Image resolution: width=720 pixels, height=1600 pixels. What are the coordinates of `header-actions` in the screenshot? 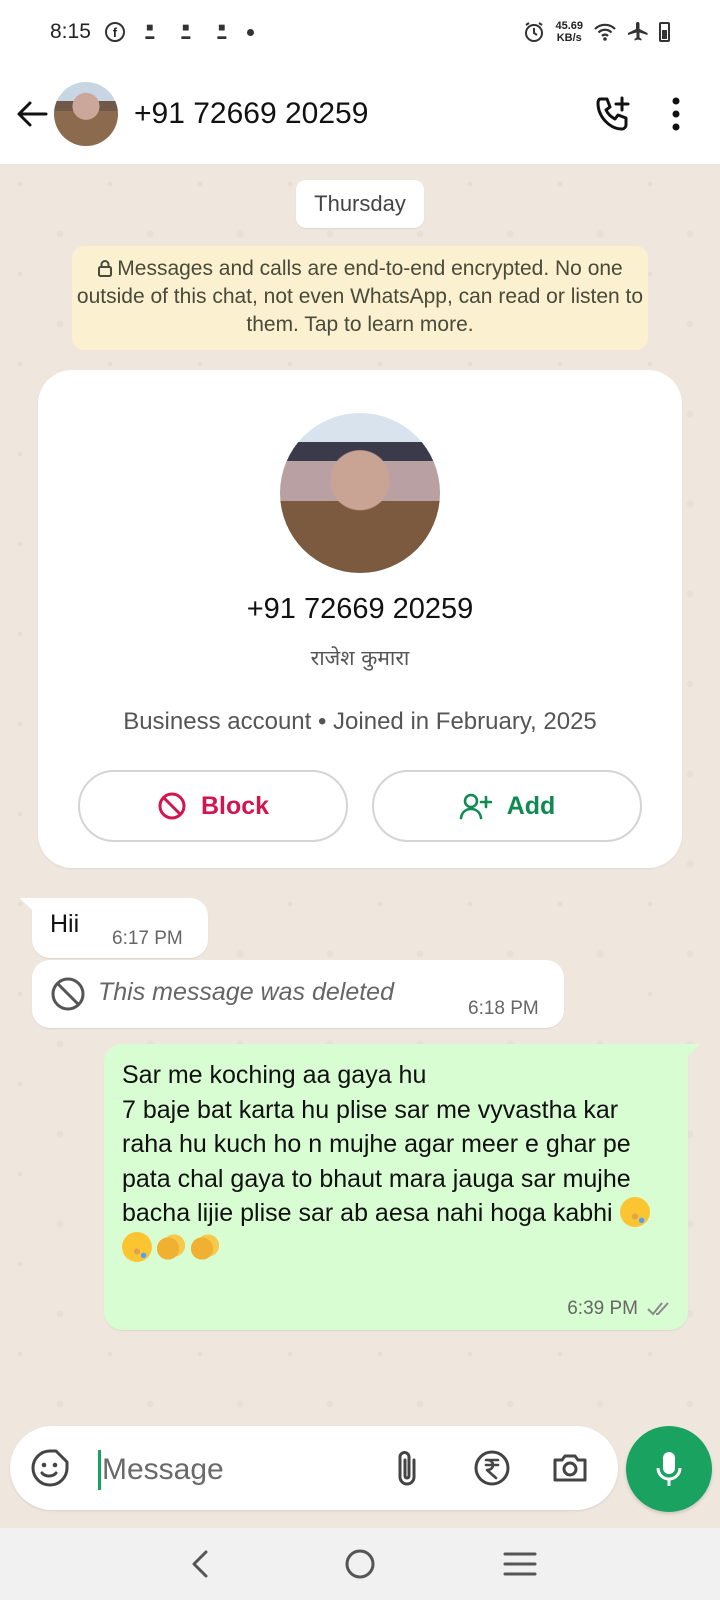 It's located at (657, 114).